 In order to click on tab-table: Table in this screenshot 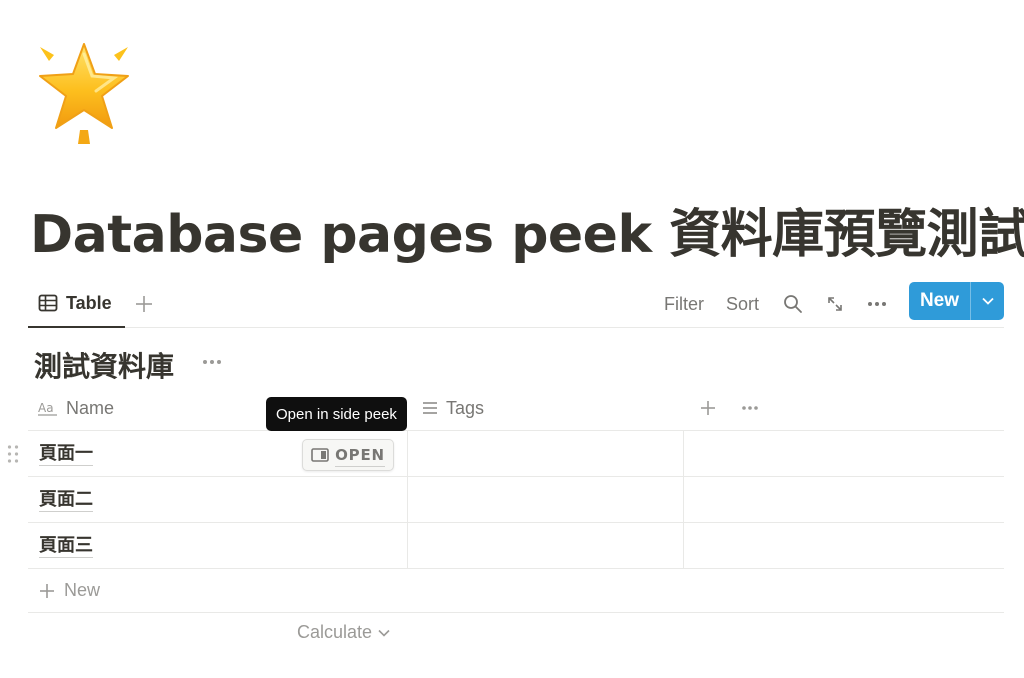, I will do `click(76, 304)`.